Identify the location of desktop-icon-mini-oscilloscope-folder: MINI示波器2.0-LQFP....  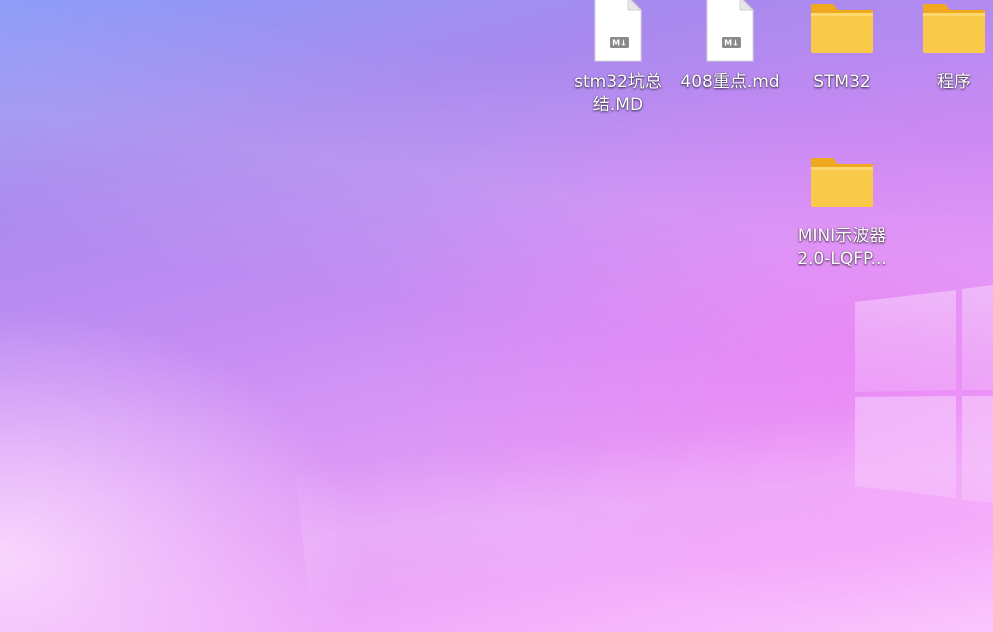
(842, 212).